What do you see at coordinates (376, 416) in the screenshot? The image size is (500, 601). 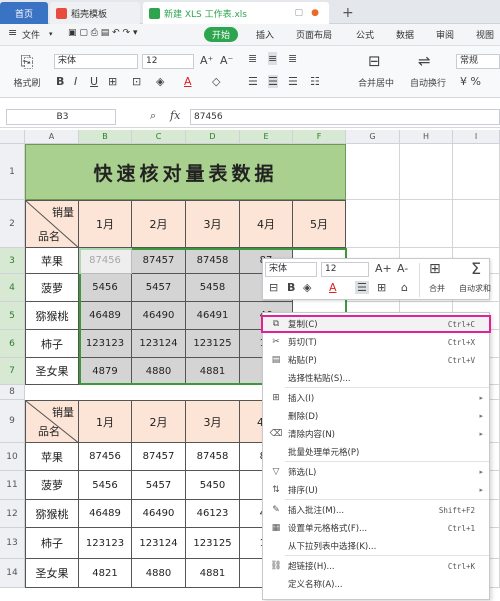 I see `context-menu-item: 删除(D) ▸` at bounding box center [376, 416].